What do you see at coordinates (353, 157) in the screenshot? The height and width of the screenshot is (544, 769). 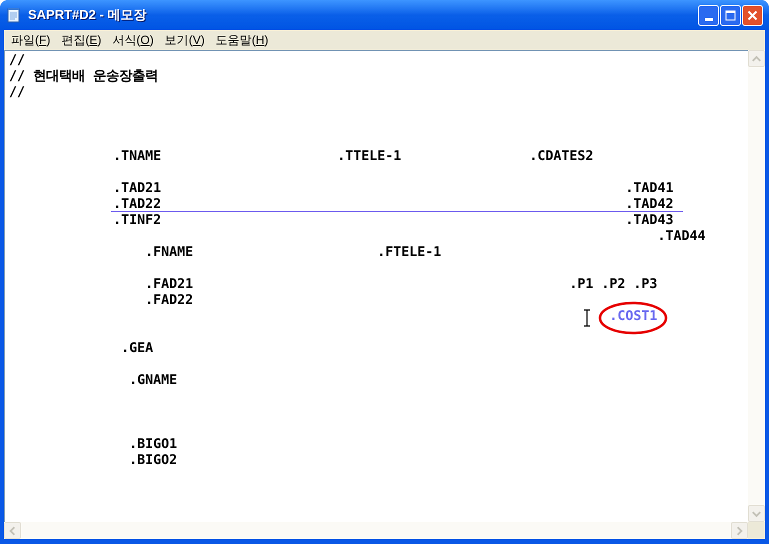 I see `text-line: .TNAME .TTELE-1 .CDATES2` at bounding box center [353, 157].